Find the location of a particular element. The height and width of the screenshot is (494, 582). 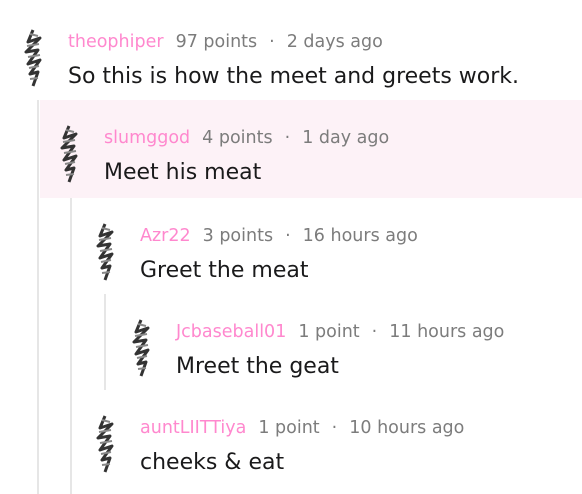

timestamp: 2 days ago is located at coordinates (335, 42).